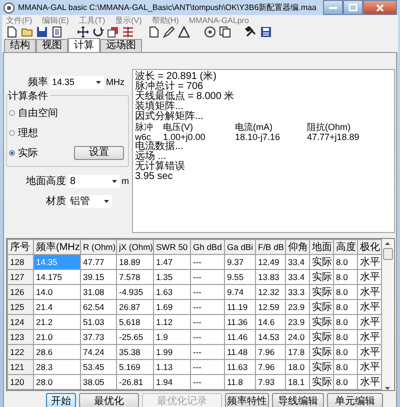 This screenshot has width=400, height=407. What do you see at coordinates (57, 247) in the screenshot?
I see `column-header: 频率(MHz` at bounding box center [57, 247].